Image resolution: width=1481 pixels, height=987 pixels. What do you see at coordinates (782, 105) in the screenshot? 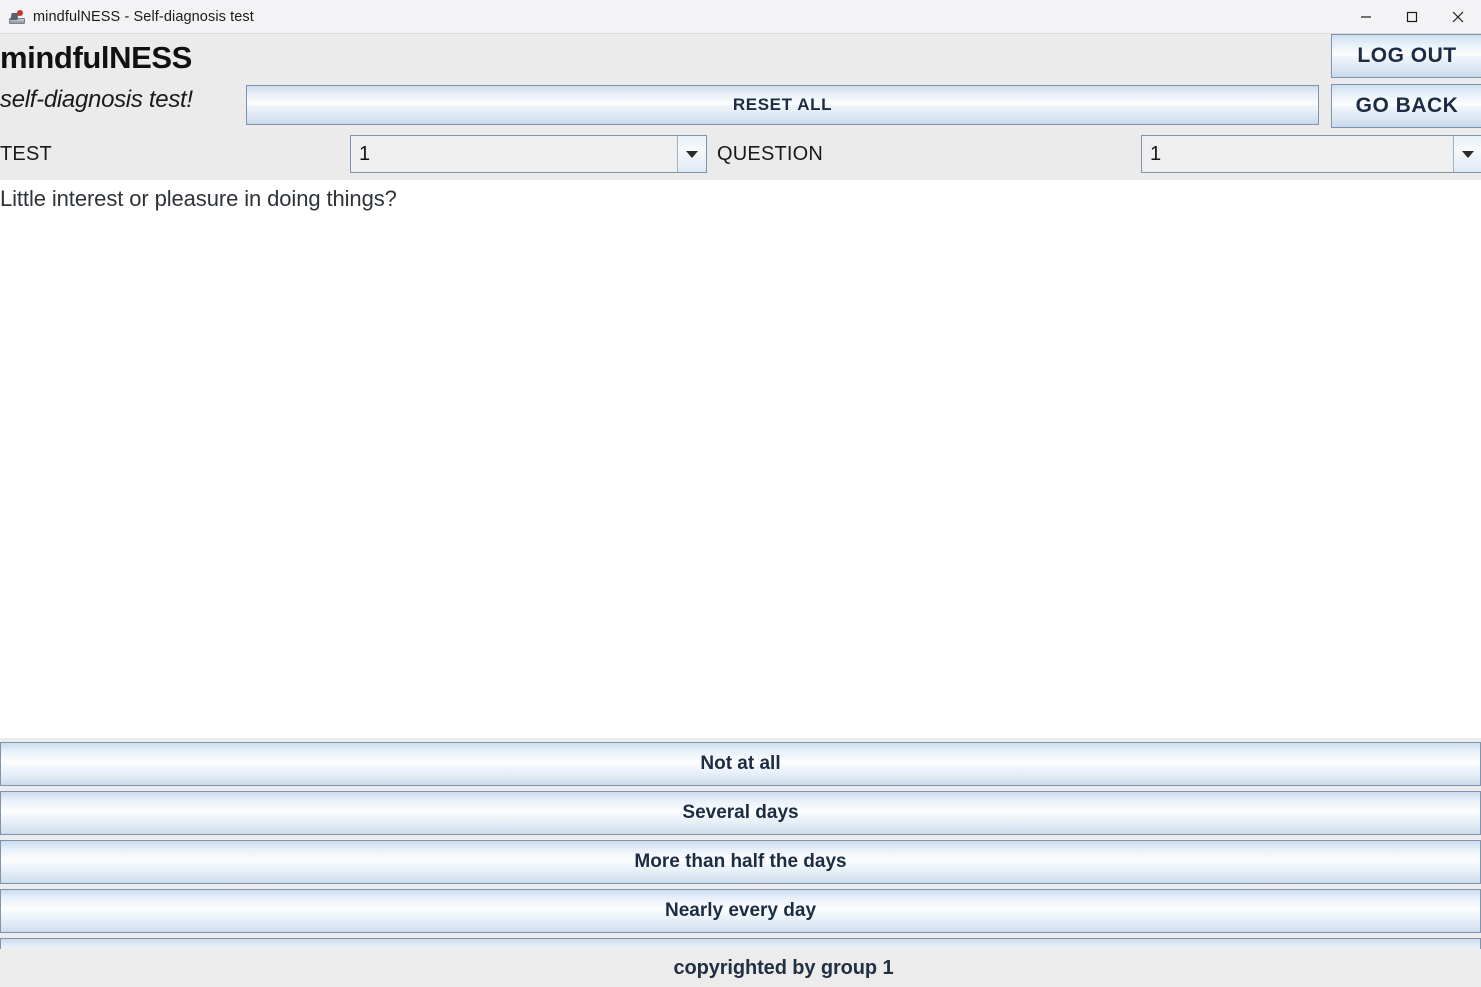
I see `reset-all-button: RESET ALL` at bounding box center [782, 105].